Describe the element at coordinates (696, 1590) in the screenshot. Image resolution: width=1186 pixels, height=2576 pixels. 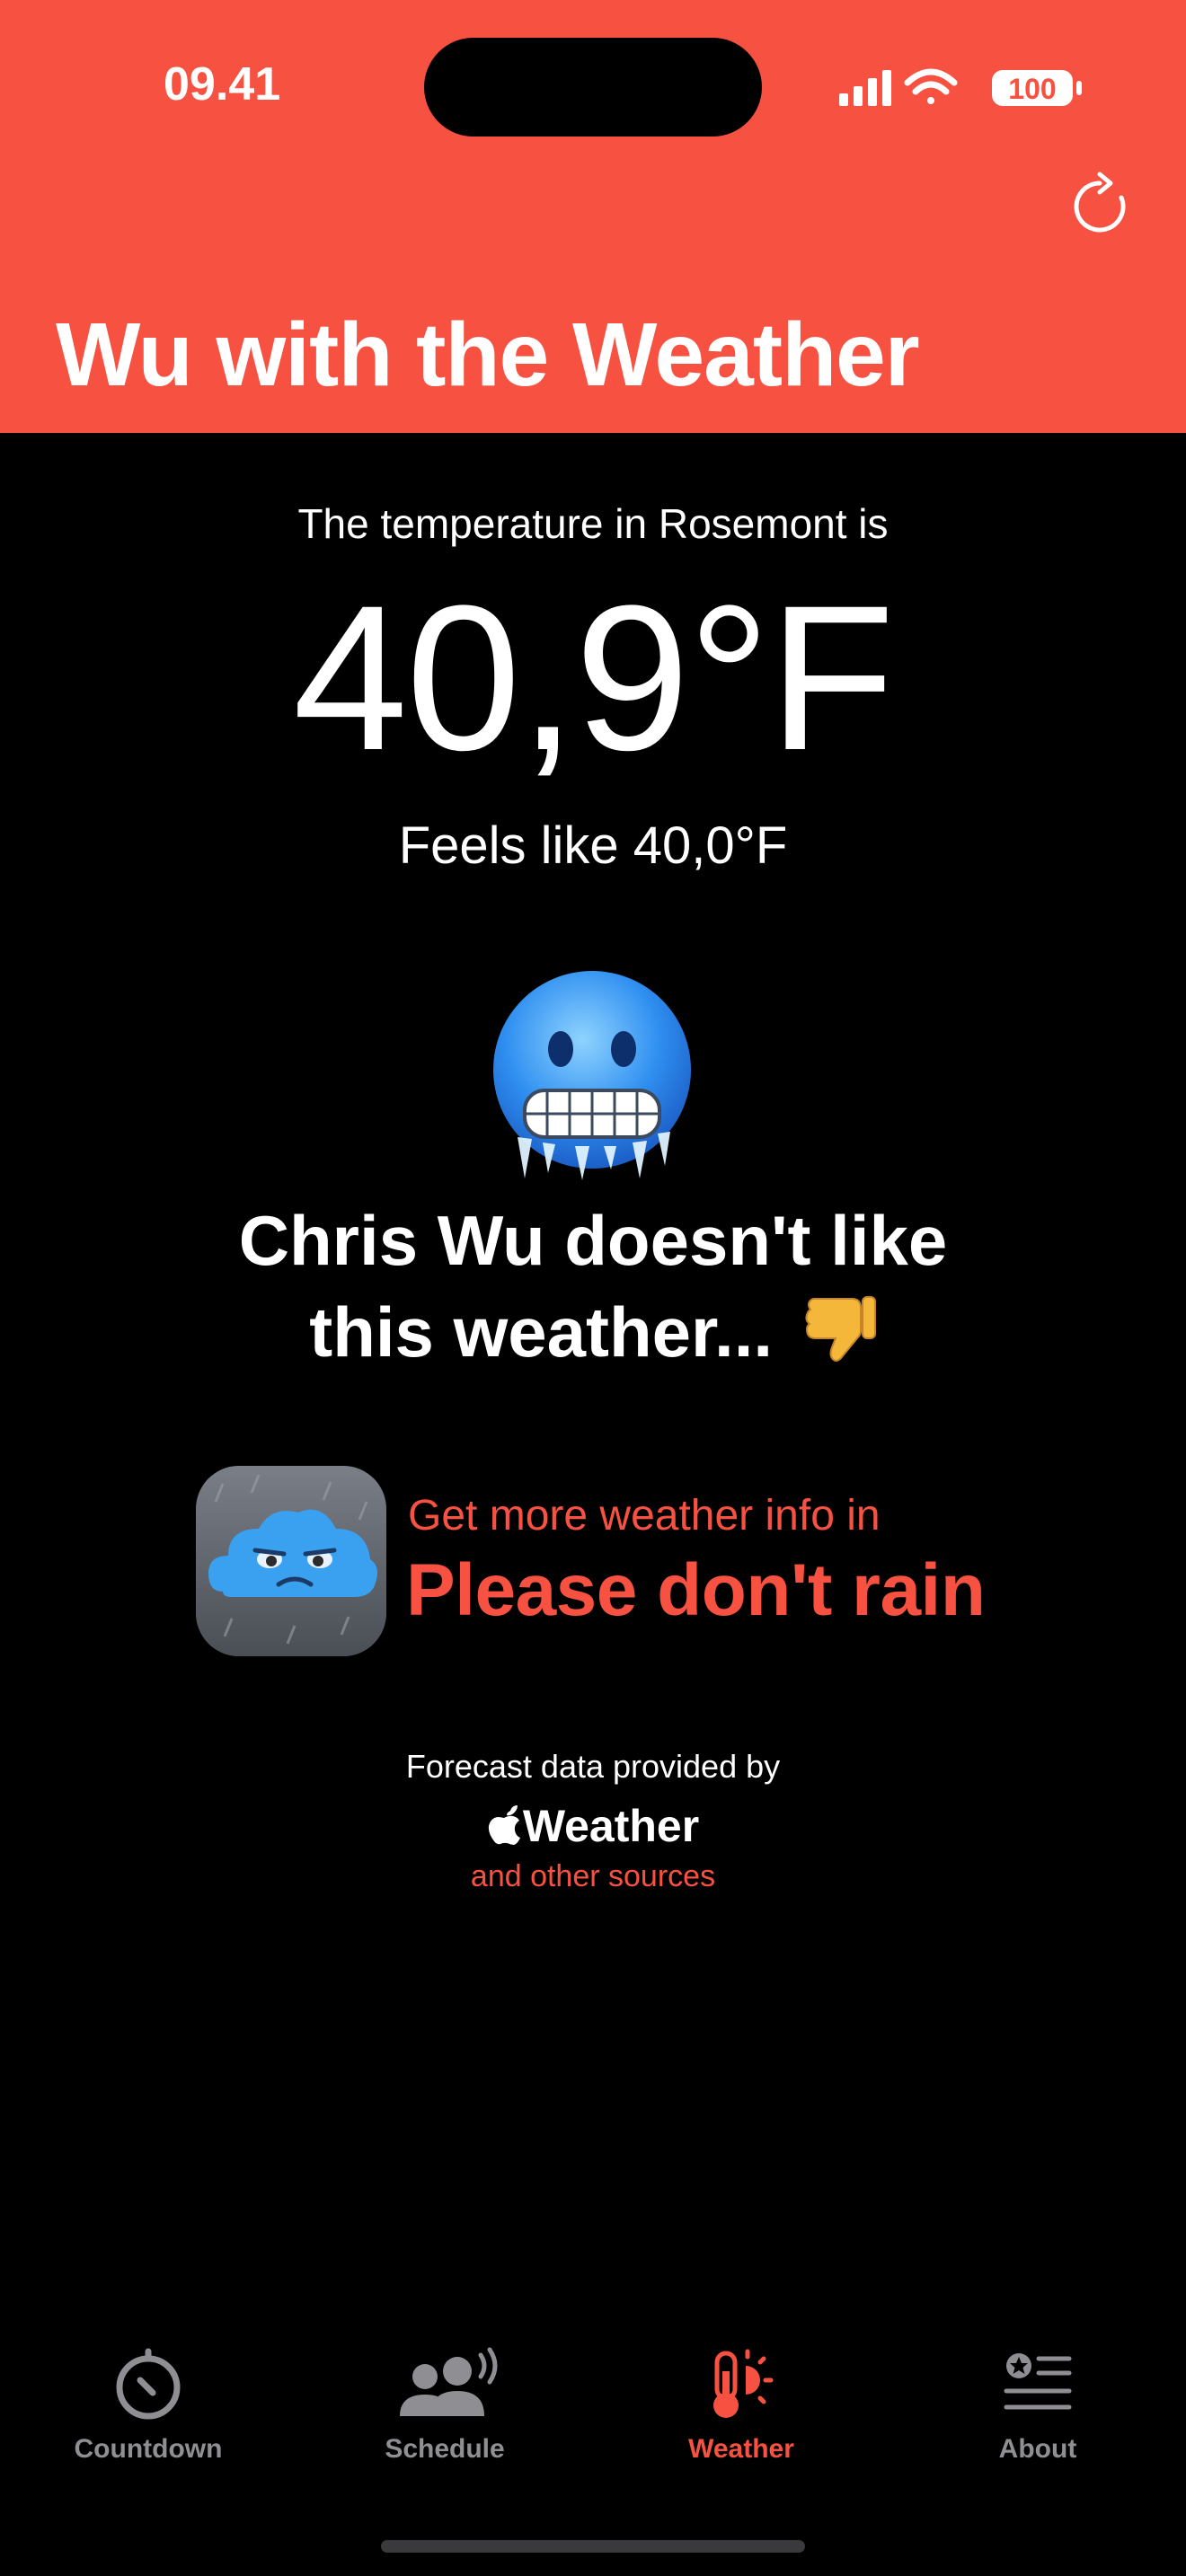
I see `promo-app-name: Please don't rain` at that location.